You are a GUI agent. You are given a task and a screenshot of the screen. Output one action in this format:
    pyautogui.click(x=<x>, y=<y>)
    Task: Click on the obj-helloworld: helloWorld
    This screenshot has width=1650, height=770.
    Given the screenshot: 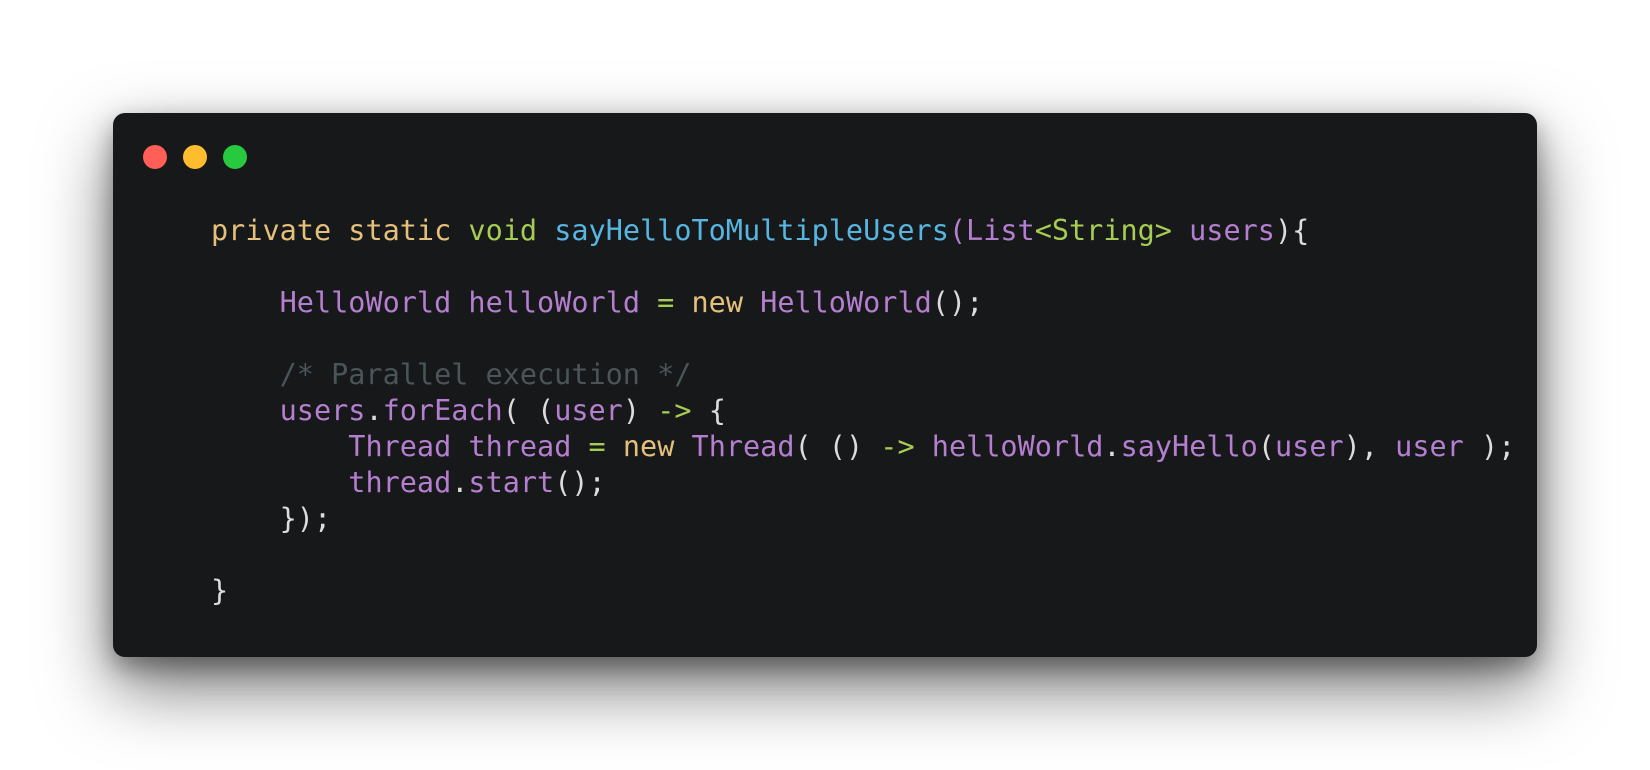 What is the action you would take?
    pyautogui.click(x=1017, y=446)
    